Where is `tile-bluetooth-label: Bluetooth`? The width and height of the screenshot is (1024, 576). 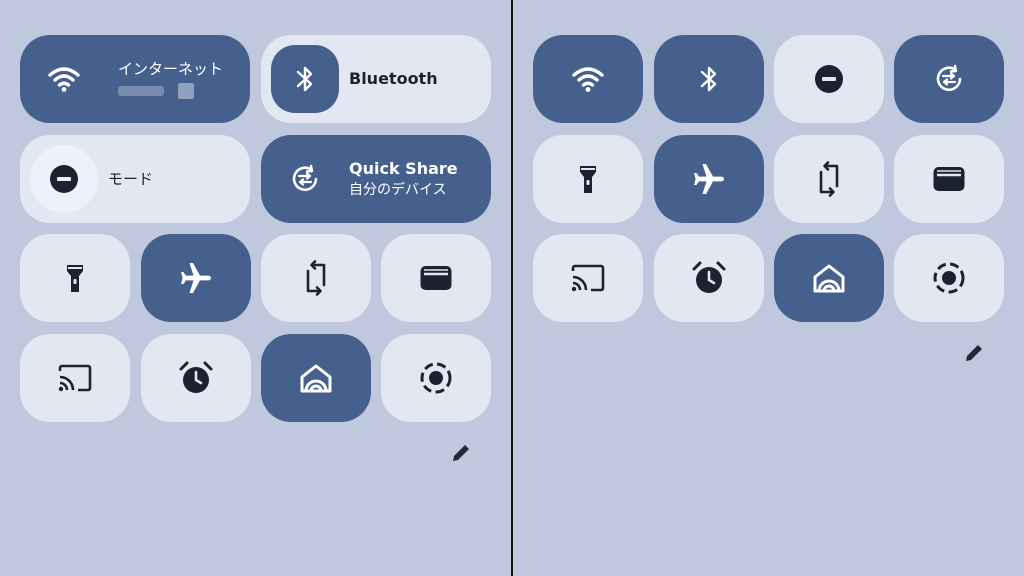 tile-bluetooth-label: Bluetooth is located at coordinates (393, 78).